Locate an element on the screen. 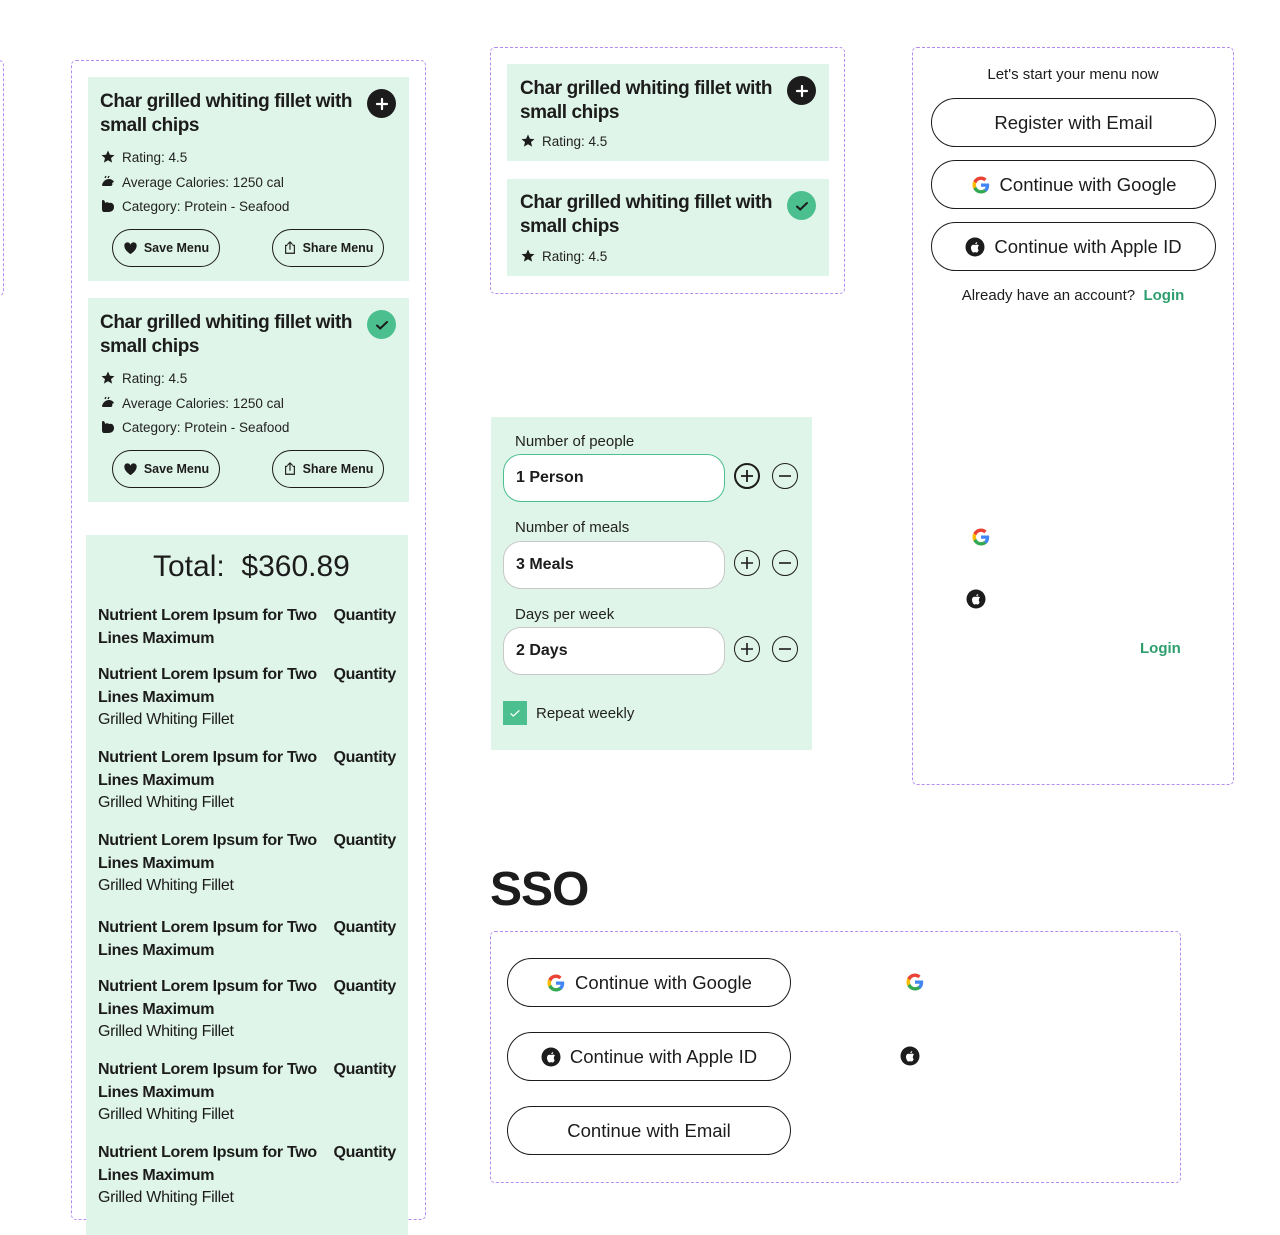 Image resolution: width=1280 pixels, height=1235 pixels. sso-apple-label: Continue with Apple ID is located at coordinates (663, 1056).